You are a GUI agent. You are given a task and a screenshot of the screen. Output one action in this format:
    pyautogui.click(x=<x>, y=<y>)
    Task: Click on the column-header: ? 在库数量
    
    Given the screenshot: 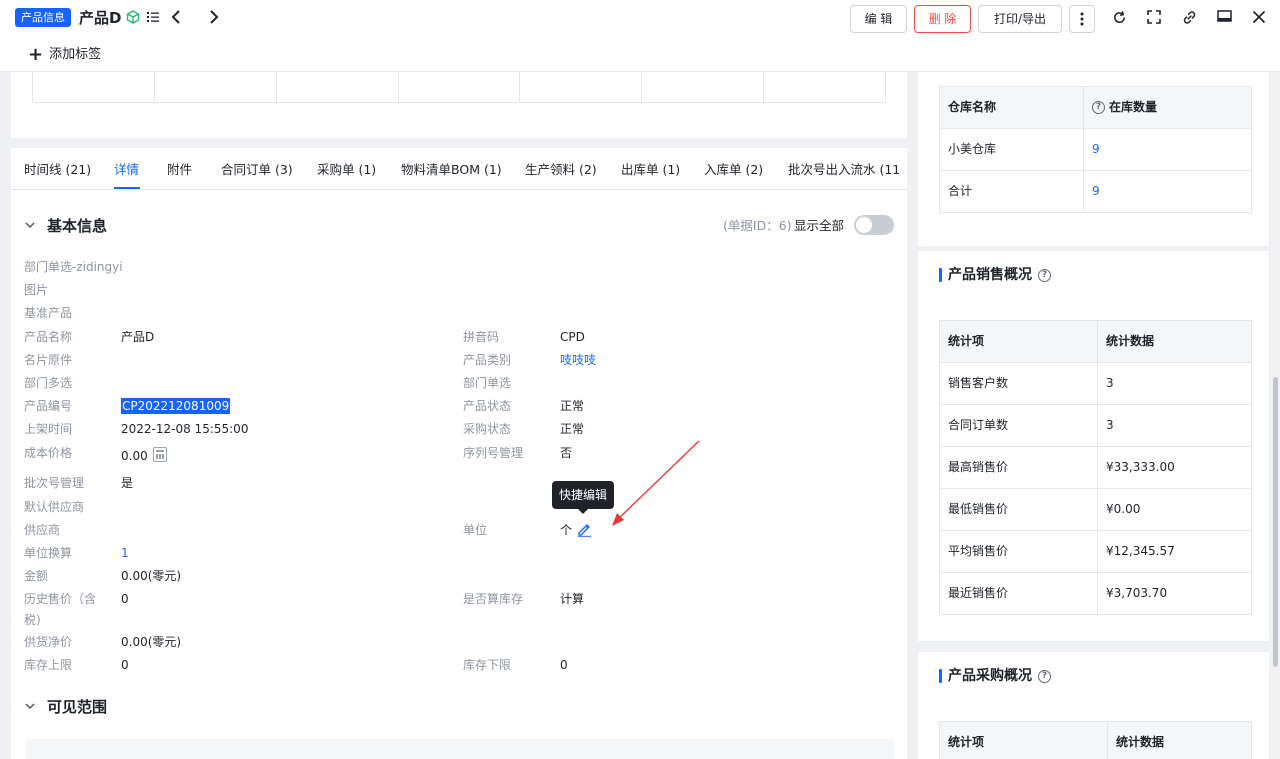 What is the action you would take?
    pyautogui.click(x=1167, y=107)
    